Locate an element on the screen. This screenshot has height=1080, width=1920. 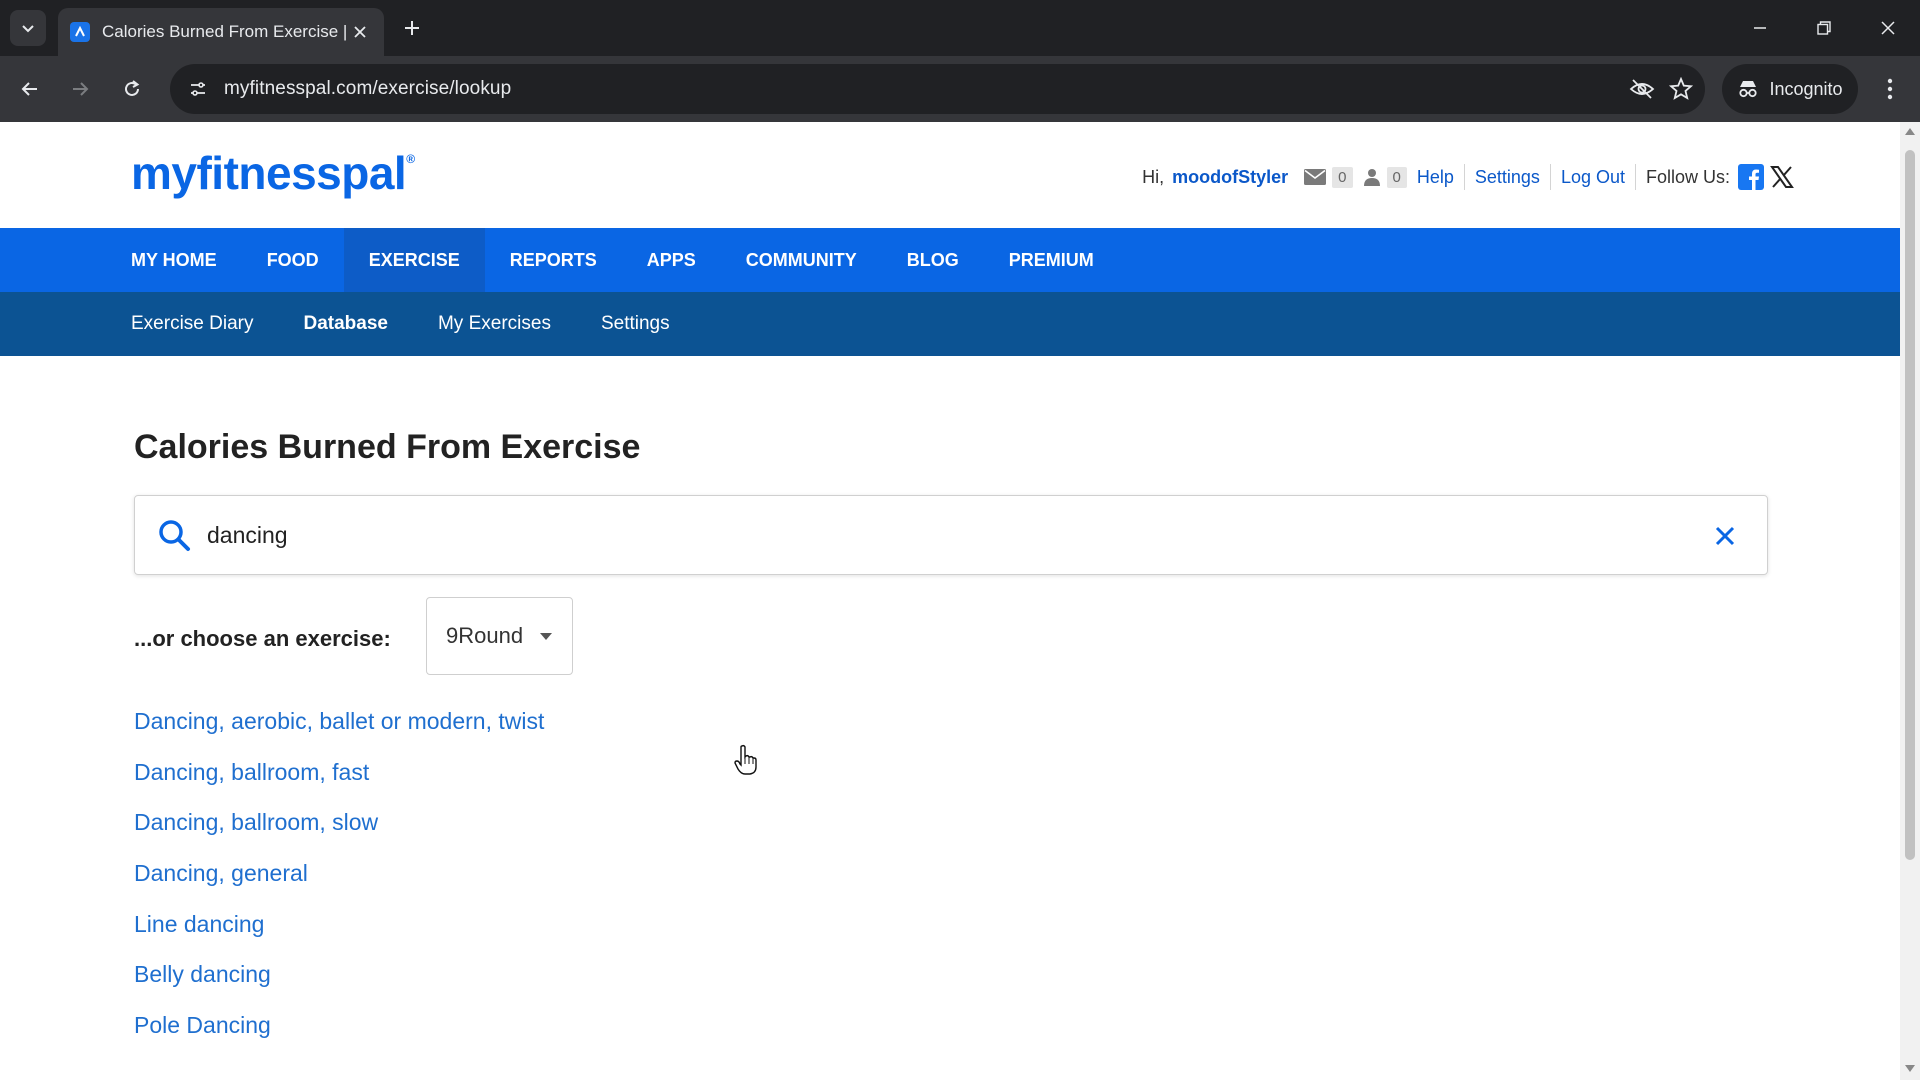
result-link: Dancing, ballroom, slow is located at coordinates (256, 822).